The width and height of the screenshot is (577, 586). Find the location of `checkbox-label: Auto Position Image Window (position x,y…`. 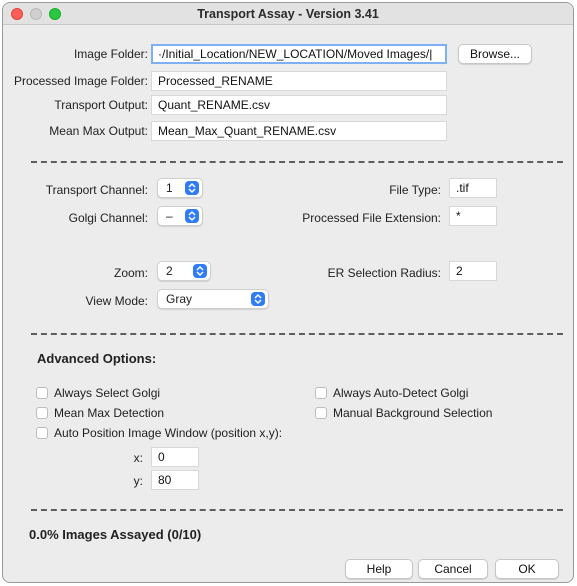

checkbox-label: Auto Position Image Window (position x,y… is located at coordinates (168, 433).